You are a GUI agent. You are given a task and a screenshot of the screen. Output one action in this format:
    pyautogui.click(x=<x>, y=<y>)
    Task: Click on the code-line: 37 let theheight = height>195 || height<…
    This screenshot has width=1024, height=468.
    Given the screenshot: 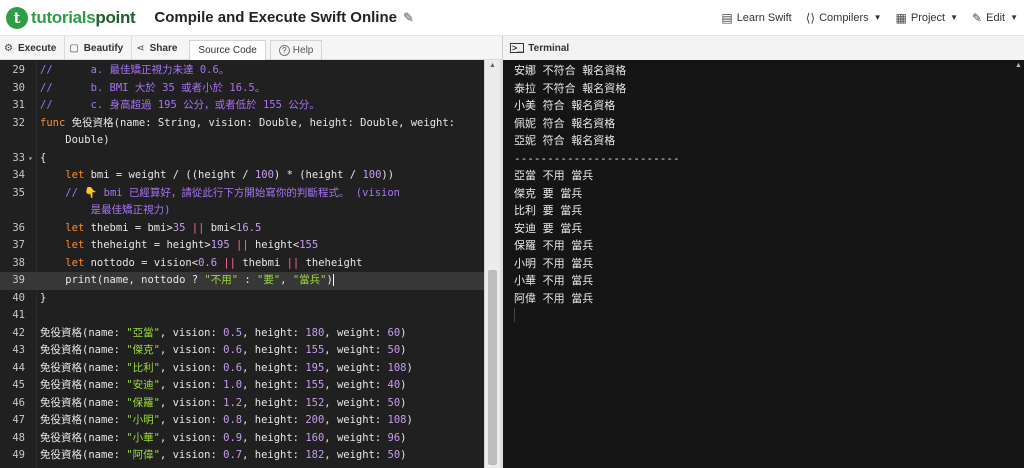 What is the action you would take?
    pyautogui.click(x=242, y=246)
    